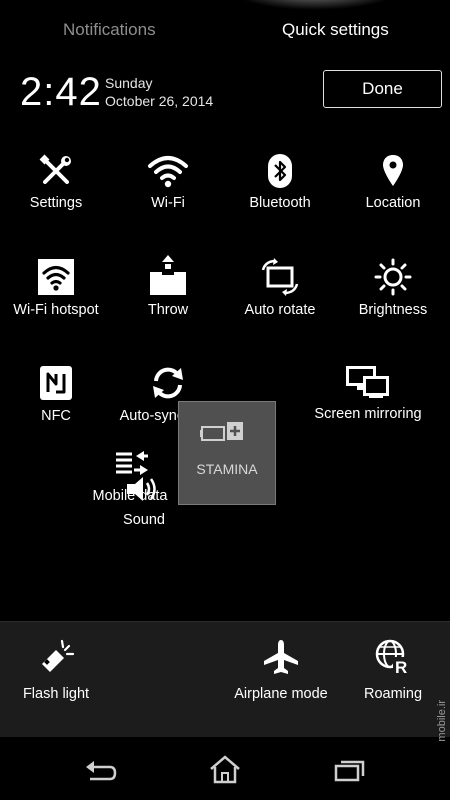  Describe the element at coordinates (281, 657) in the screenshot. I see `airplane-icon` at that location.